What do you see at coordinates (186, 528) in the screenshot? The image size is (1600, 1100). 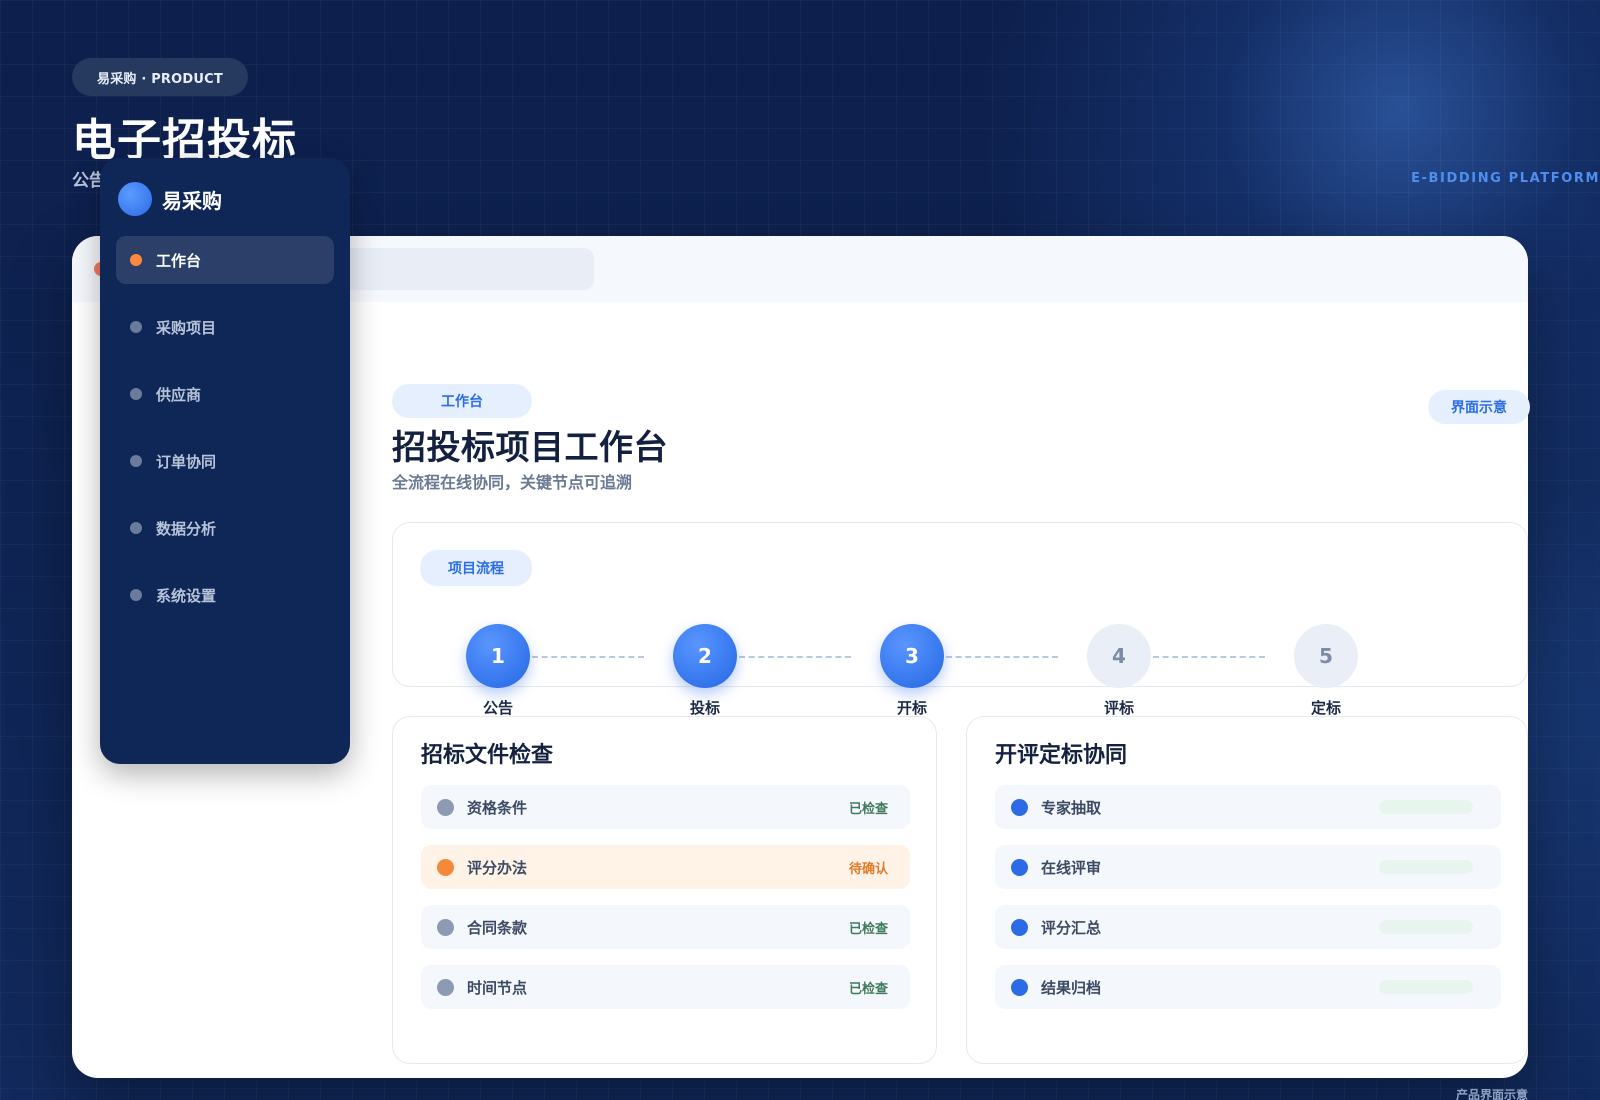 I see `sidebar-item-label: 数据分析` at bounding box center [186, 528].